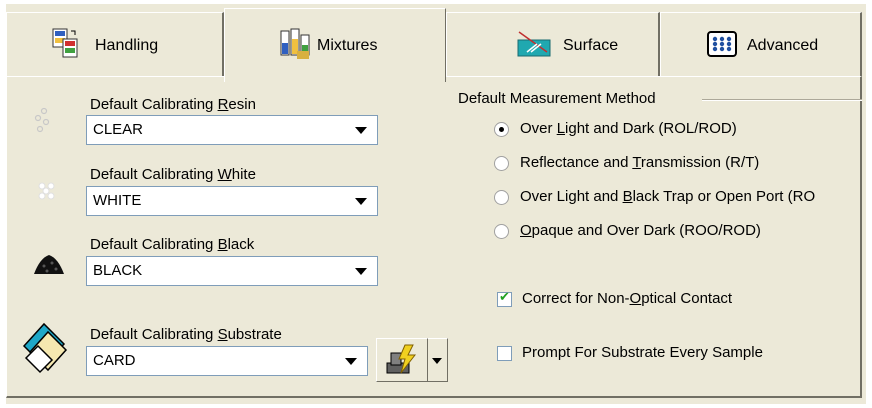 The width and height of the screenshot is (872, 408). What do you see at coordinates (501, 129) in the screenshot?
I see `radio-rol-rod` at bounding box center [501, 129].